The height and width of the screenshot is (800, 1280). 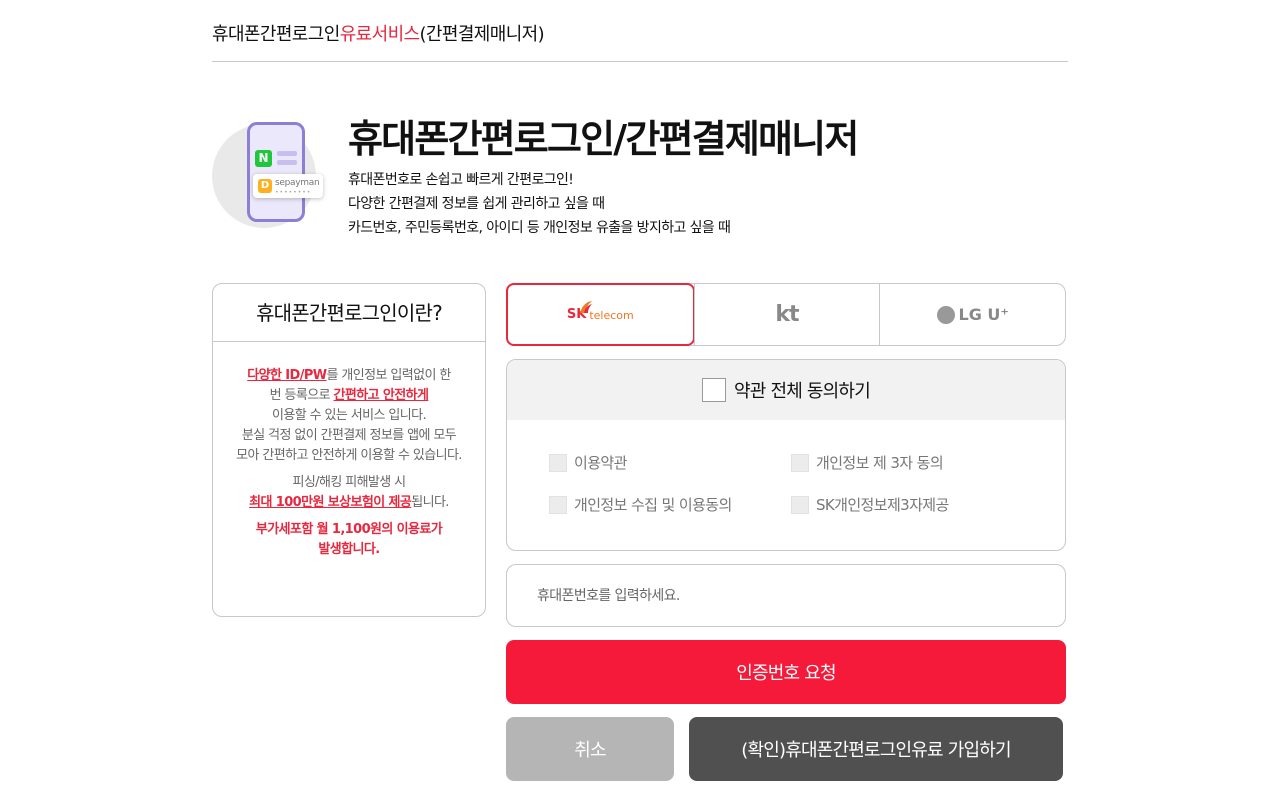 I want to click on skt-wing-icon, so click(x=586, y=307).